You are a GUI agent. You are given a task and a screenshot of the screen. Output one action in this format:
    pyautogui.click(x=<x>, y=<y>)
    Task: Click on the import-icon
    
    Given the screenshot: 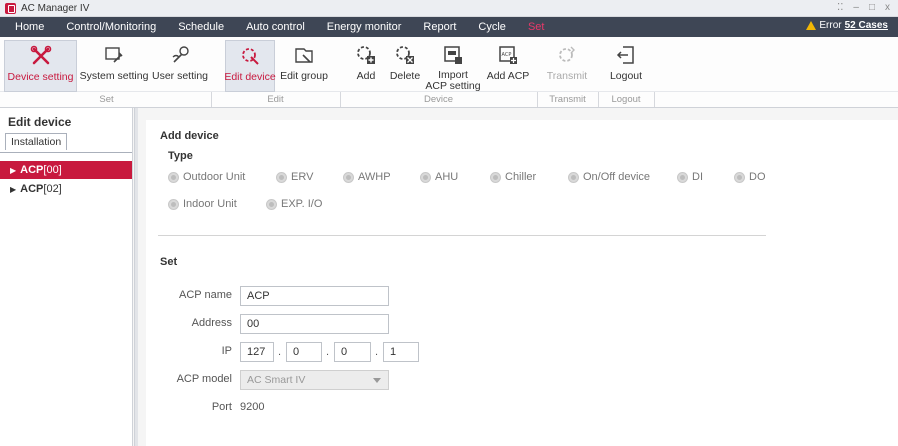 What is the action you would take?
    pyautogui.click(x=453, y=54)
    